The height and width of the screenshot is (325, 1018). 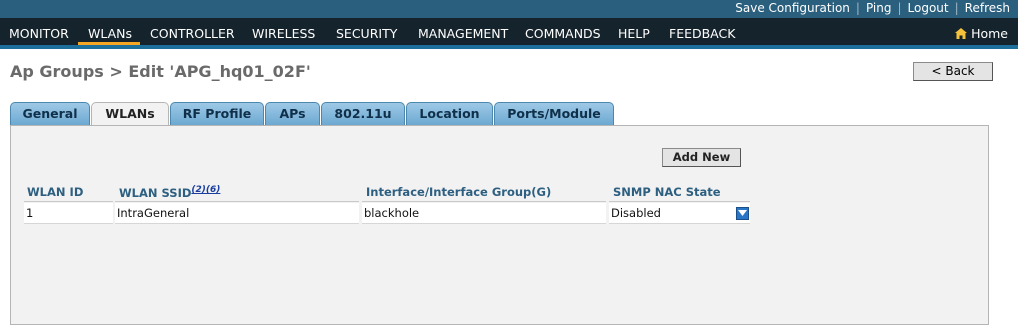 What do you see at coordinates (879, 8) in the screenshot?
I see `ping-link: Ping` at bounding box center [879, 8].